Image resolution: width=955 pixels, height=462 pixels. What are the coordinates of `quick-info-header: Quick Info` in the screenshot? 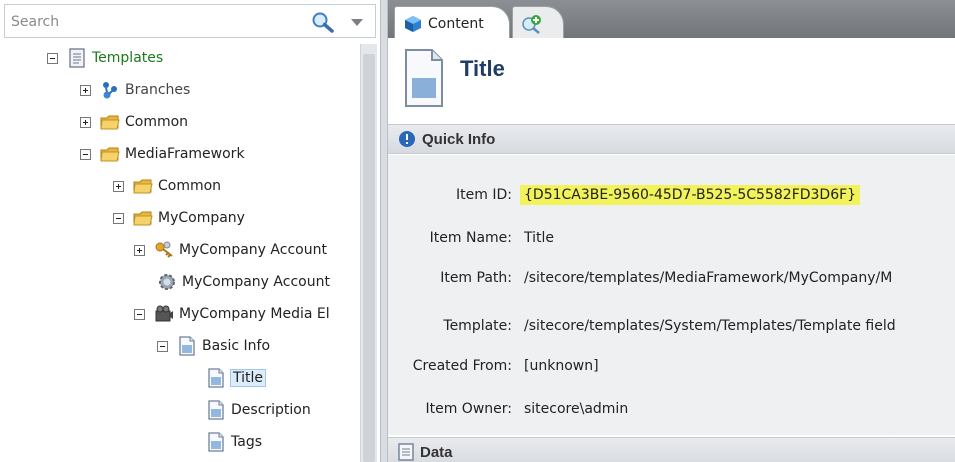 It's located at (671, 139).